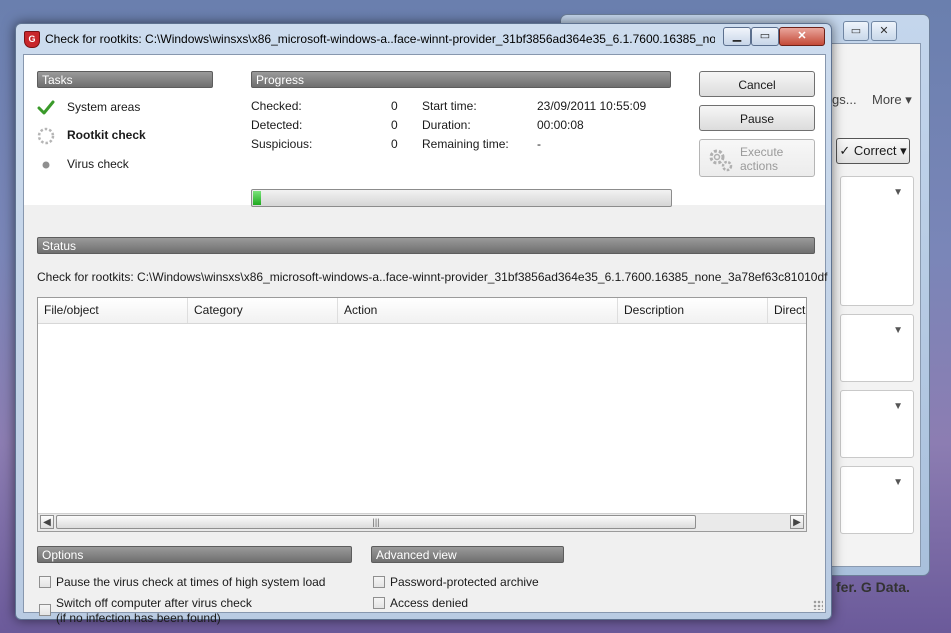 Image resolution: width=951 pixels, height=633 pixels. What do you see at coordinates (787, 310) in the screenshot?
I see `column-header-direct: Direct` at bounding box center [787, 310].